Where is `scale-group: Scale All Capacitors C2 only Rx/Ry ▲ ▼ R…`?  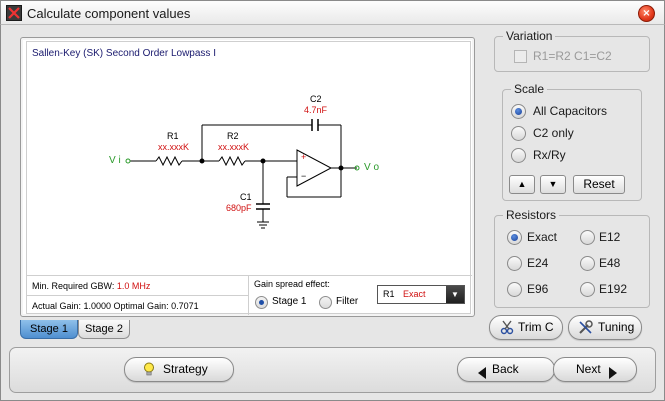
scale-group: Scale All Capacitors C2 only Rx/Ry ▲ ▼ R… is located at coordinates (572, 141).